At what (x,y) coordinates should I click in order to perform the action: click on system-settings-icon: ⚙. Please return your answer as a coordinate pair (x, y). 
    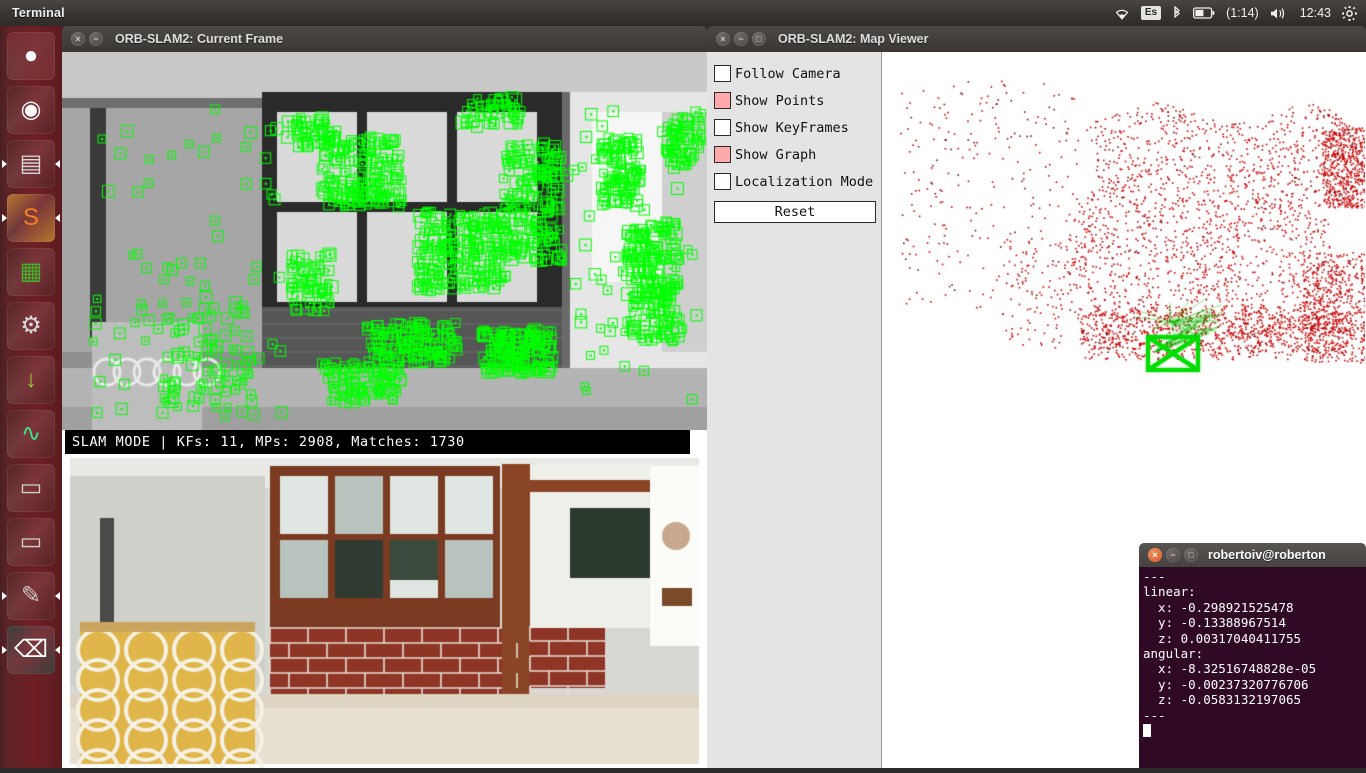
    Looking at the image, I should click on (31, 326).